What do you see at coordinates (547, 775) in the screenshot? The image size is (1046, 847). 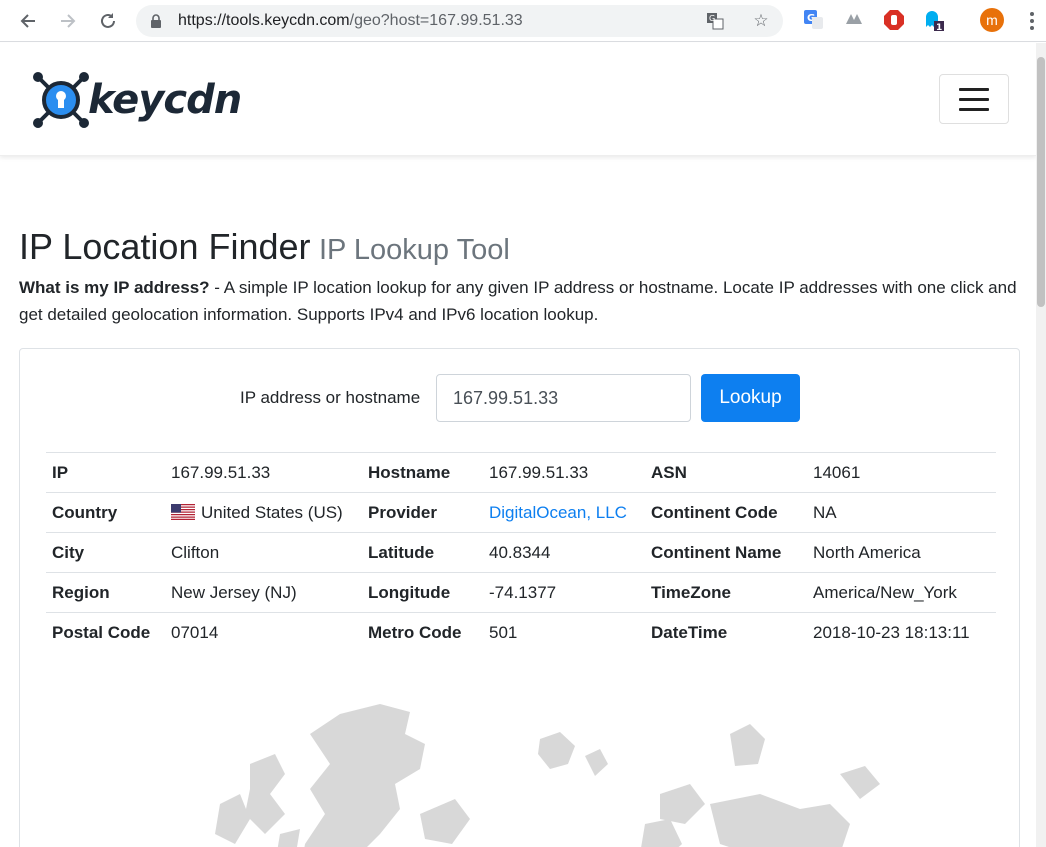 I see `world-map` at bounding box center [547, 775].